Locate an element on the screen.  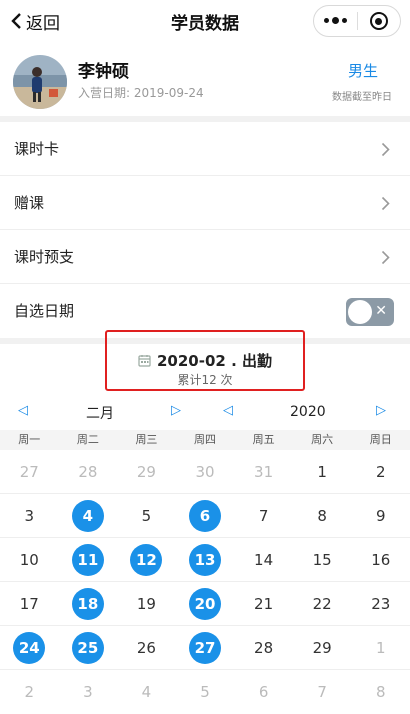
next-month-button: ▷ is located at coordinates (176, 410).